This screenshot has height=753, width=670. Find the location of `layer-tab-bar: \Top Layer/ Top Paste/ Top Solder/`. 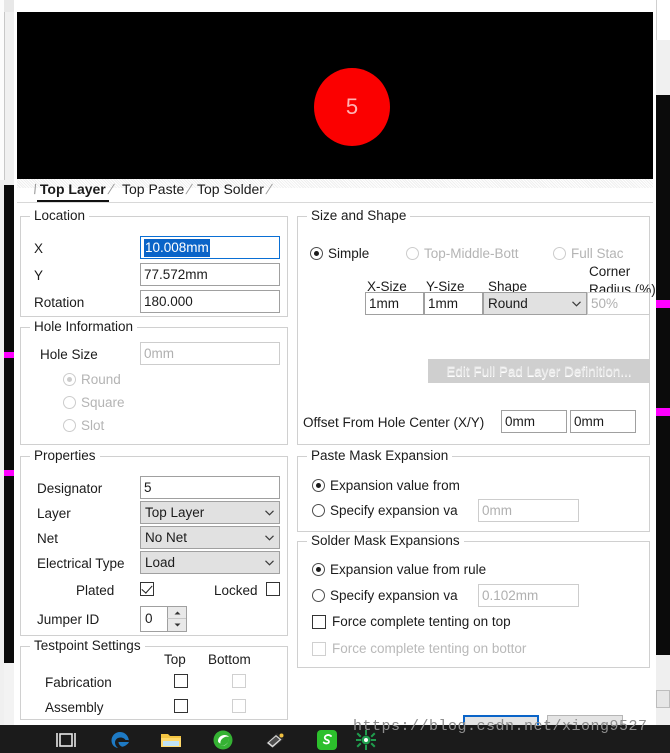

layer-tab-bar: \Top Layer/ Top Paste/ Top Solder/ is located at coordinates (335, 191).